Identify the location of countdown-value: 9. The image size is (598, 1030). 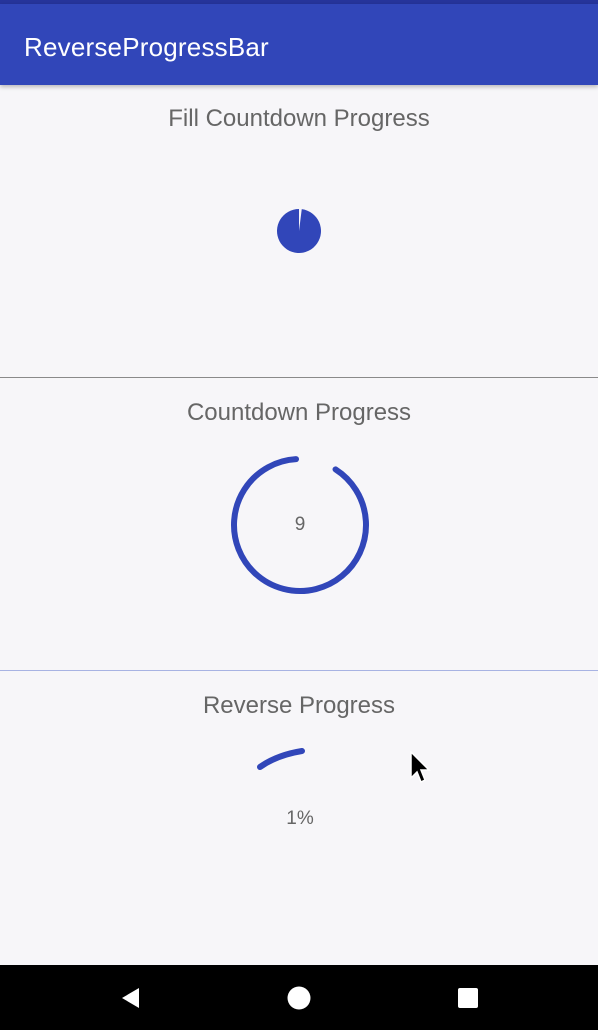
(300, 524).